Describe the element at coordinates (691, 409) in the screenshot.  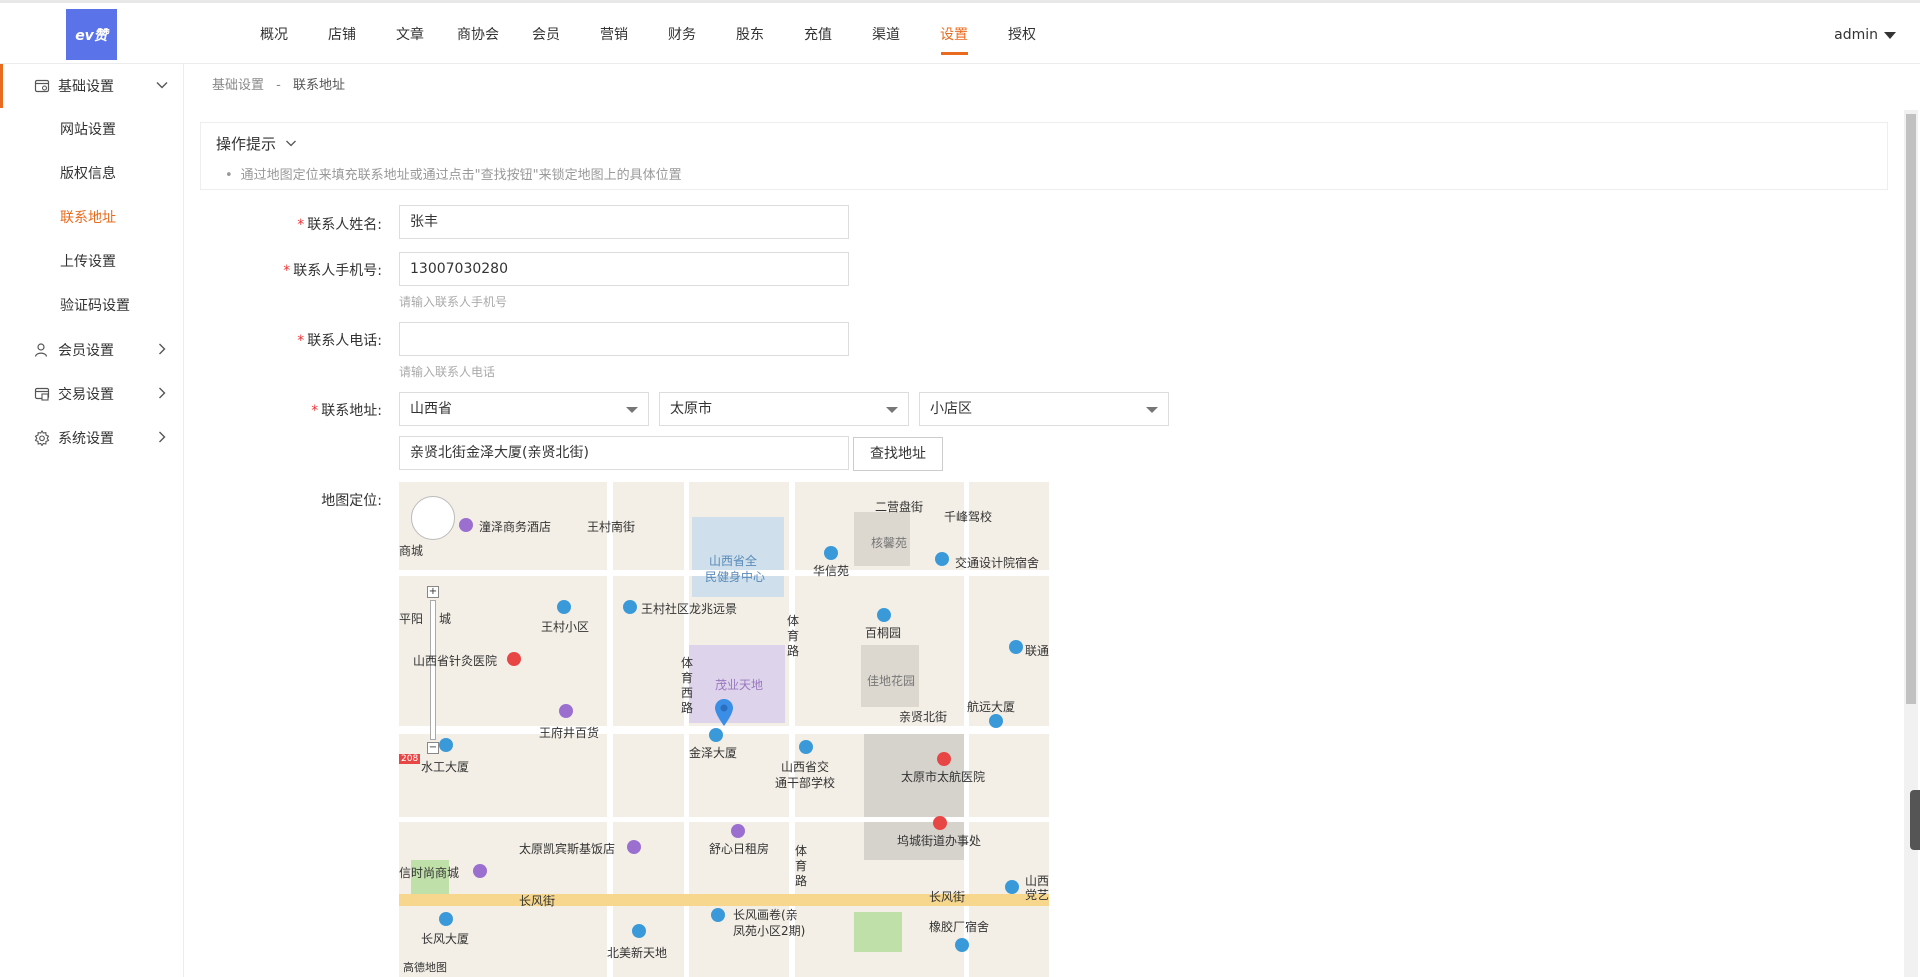
I see `city-value: 太原市` at that location.